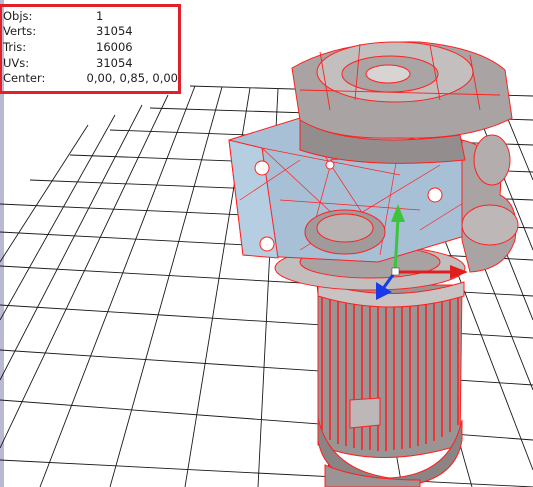  What do you see at coordinates (114, 46) in the screenshot?
I see `stat-value: 16006` at bounding box center [114, 46].